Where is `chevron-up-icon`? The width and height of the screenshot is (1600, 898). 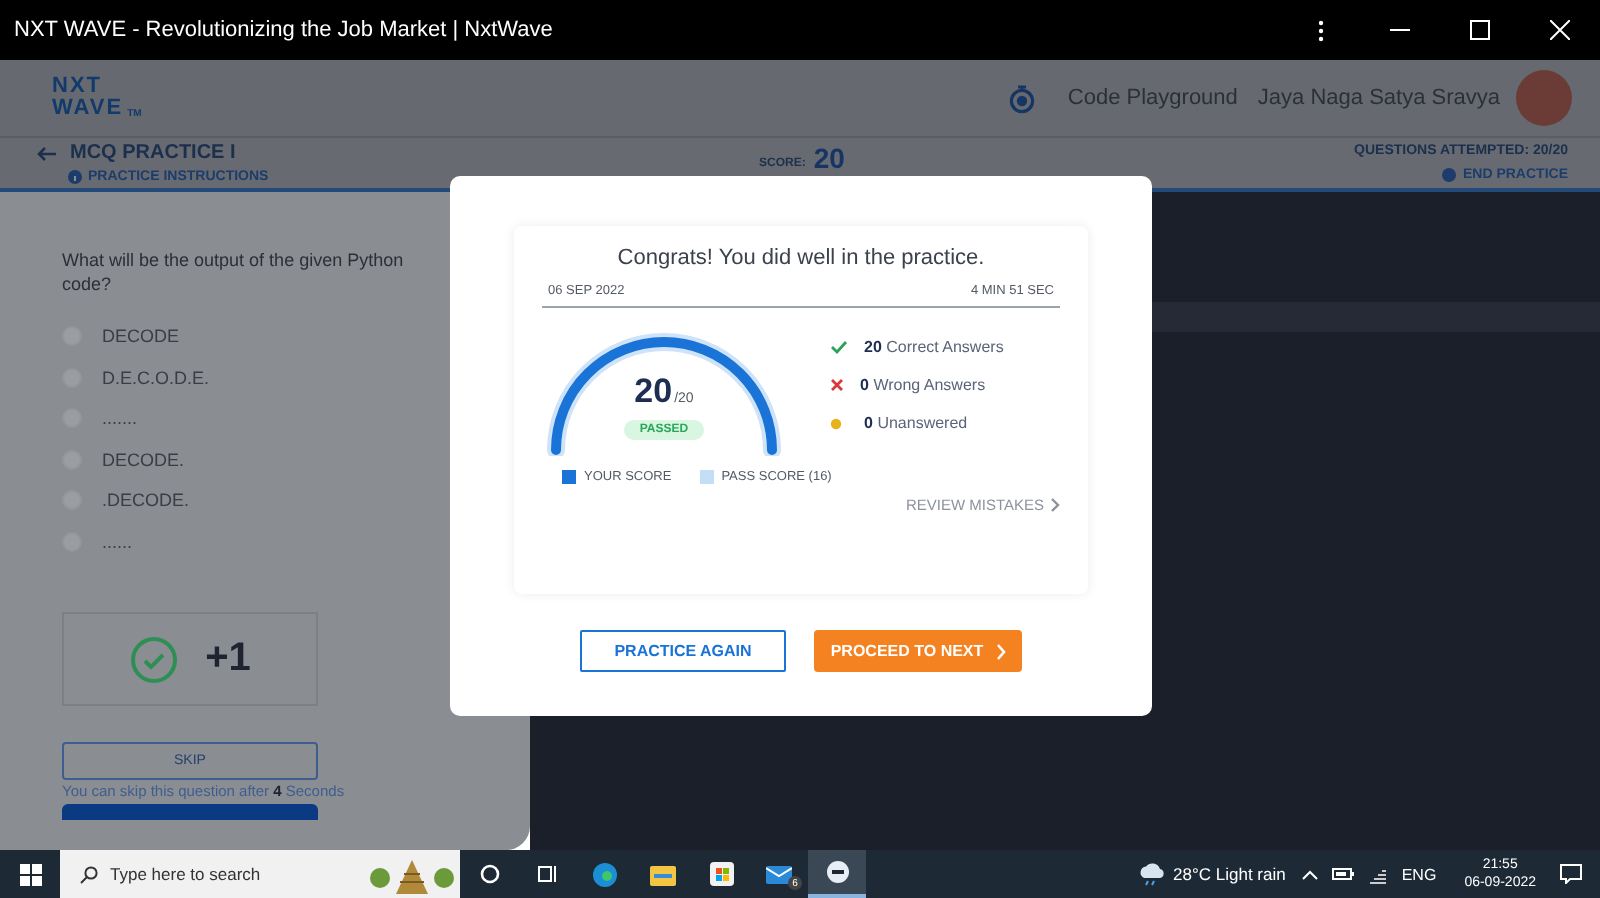 chevron-up-icon is located at coordinates (1309, 874).